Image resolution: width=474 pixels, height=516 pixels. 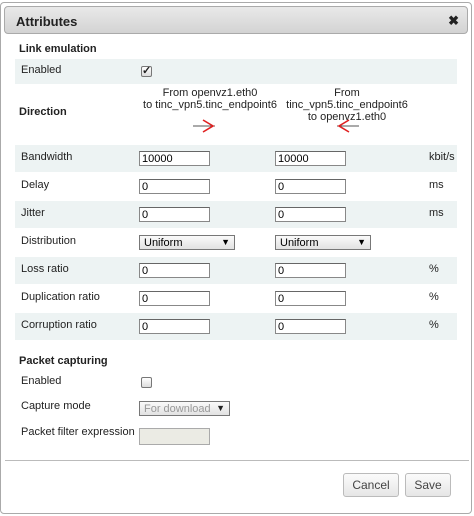 What do you see at coordinates (310, 214) in the screenshot?
I see `jitter-input-dir2: 0` at bounding box center [310, 214].